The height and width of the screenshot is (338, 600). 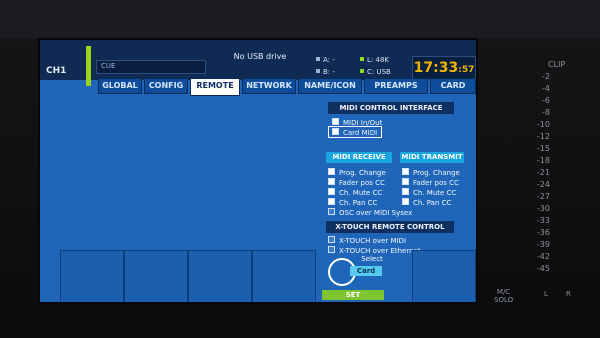 I want to click on meter-tick: -30, so click(x=543, y=208).